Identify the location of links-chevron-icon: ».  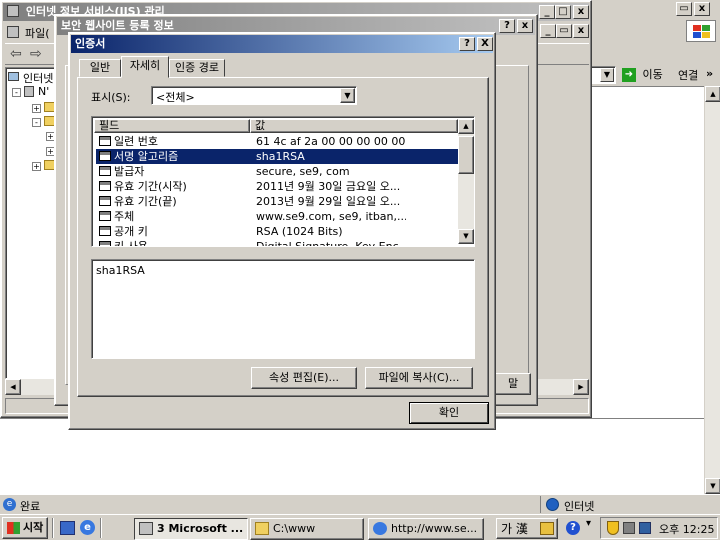
(709, 73).